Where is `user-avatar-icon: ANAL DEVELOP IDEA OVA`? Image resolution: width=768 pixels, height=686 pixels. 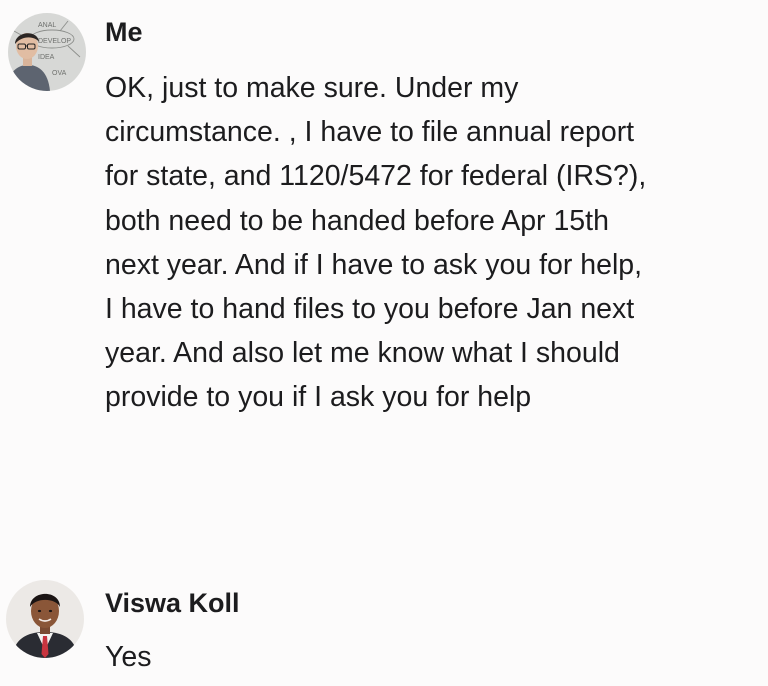 user-avatar-icon: ANAL DEVELOP IDEA OVA is located at coordinates (47, 52).